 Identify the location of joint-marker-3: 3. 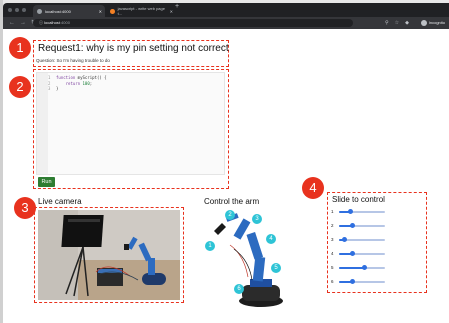
(257, 219).